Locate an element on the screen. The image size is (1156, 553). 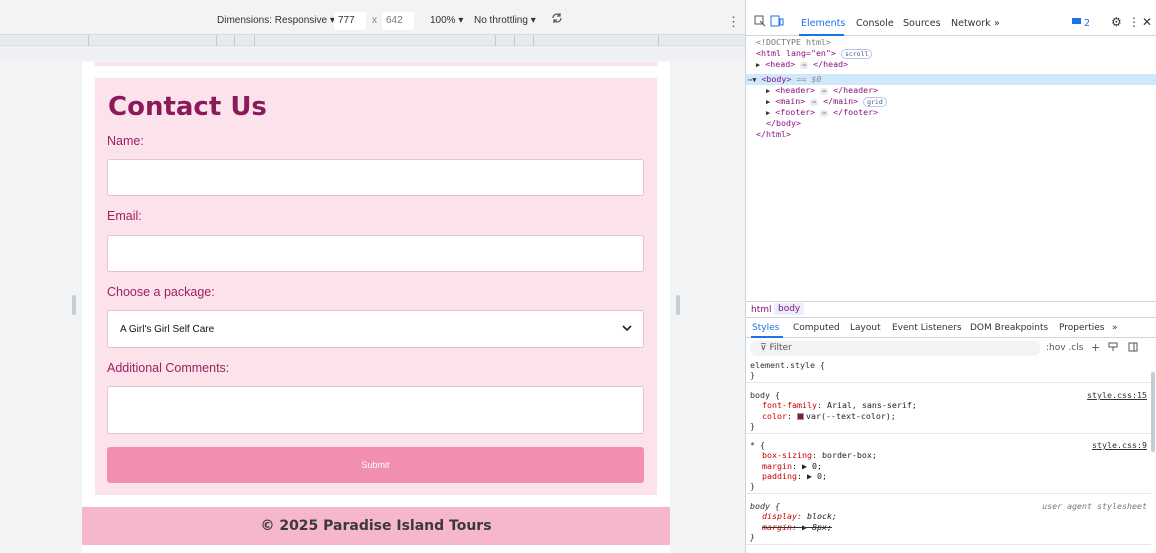
dimensions-dropdown: Dimensions: Responsive ▾ is located at coordinates (276, 20).